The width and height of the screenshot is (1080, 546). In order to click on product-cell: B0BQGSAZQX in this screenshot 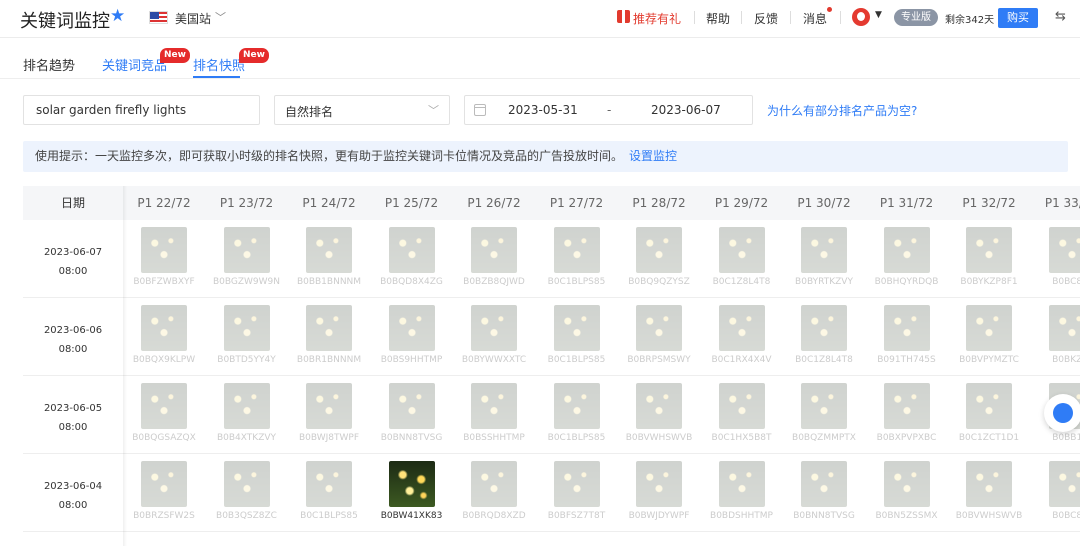, I will do `click(164, 415)`.